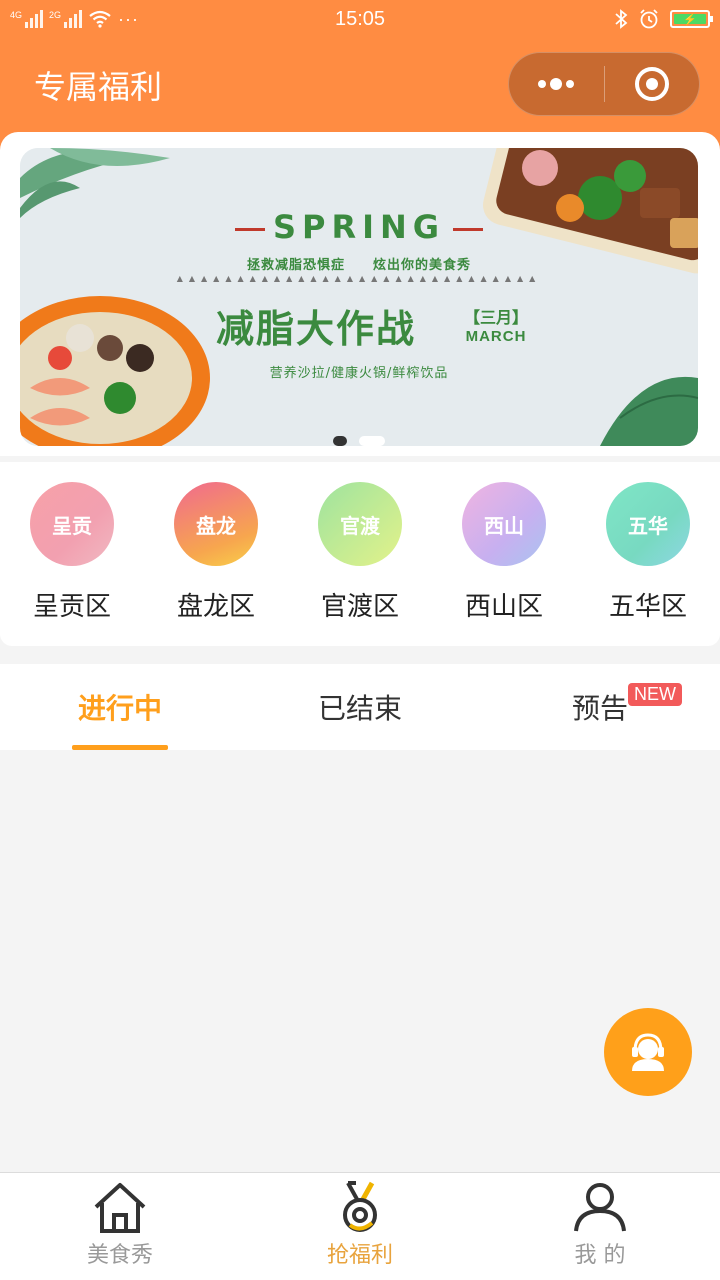 The height and width of the screenshot is (1280, 720). I want to click on banner-tagline-left: 拯救减脂恐惧症, so click(295, 265).